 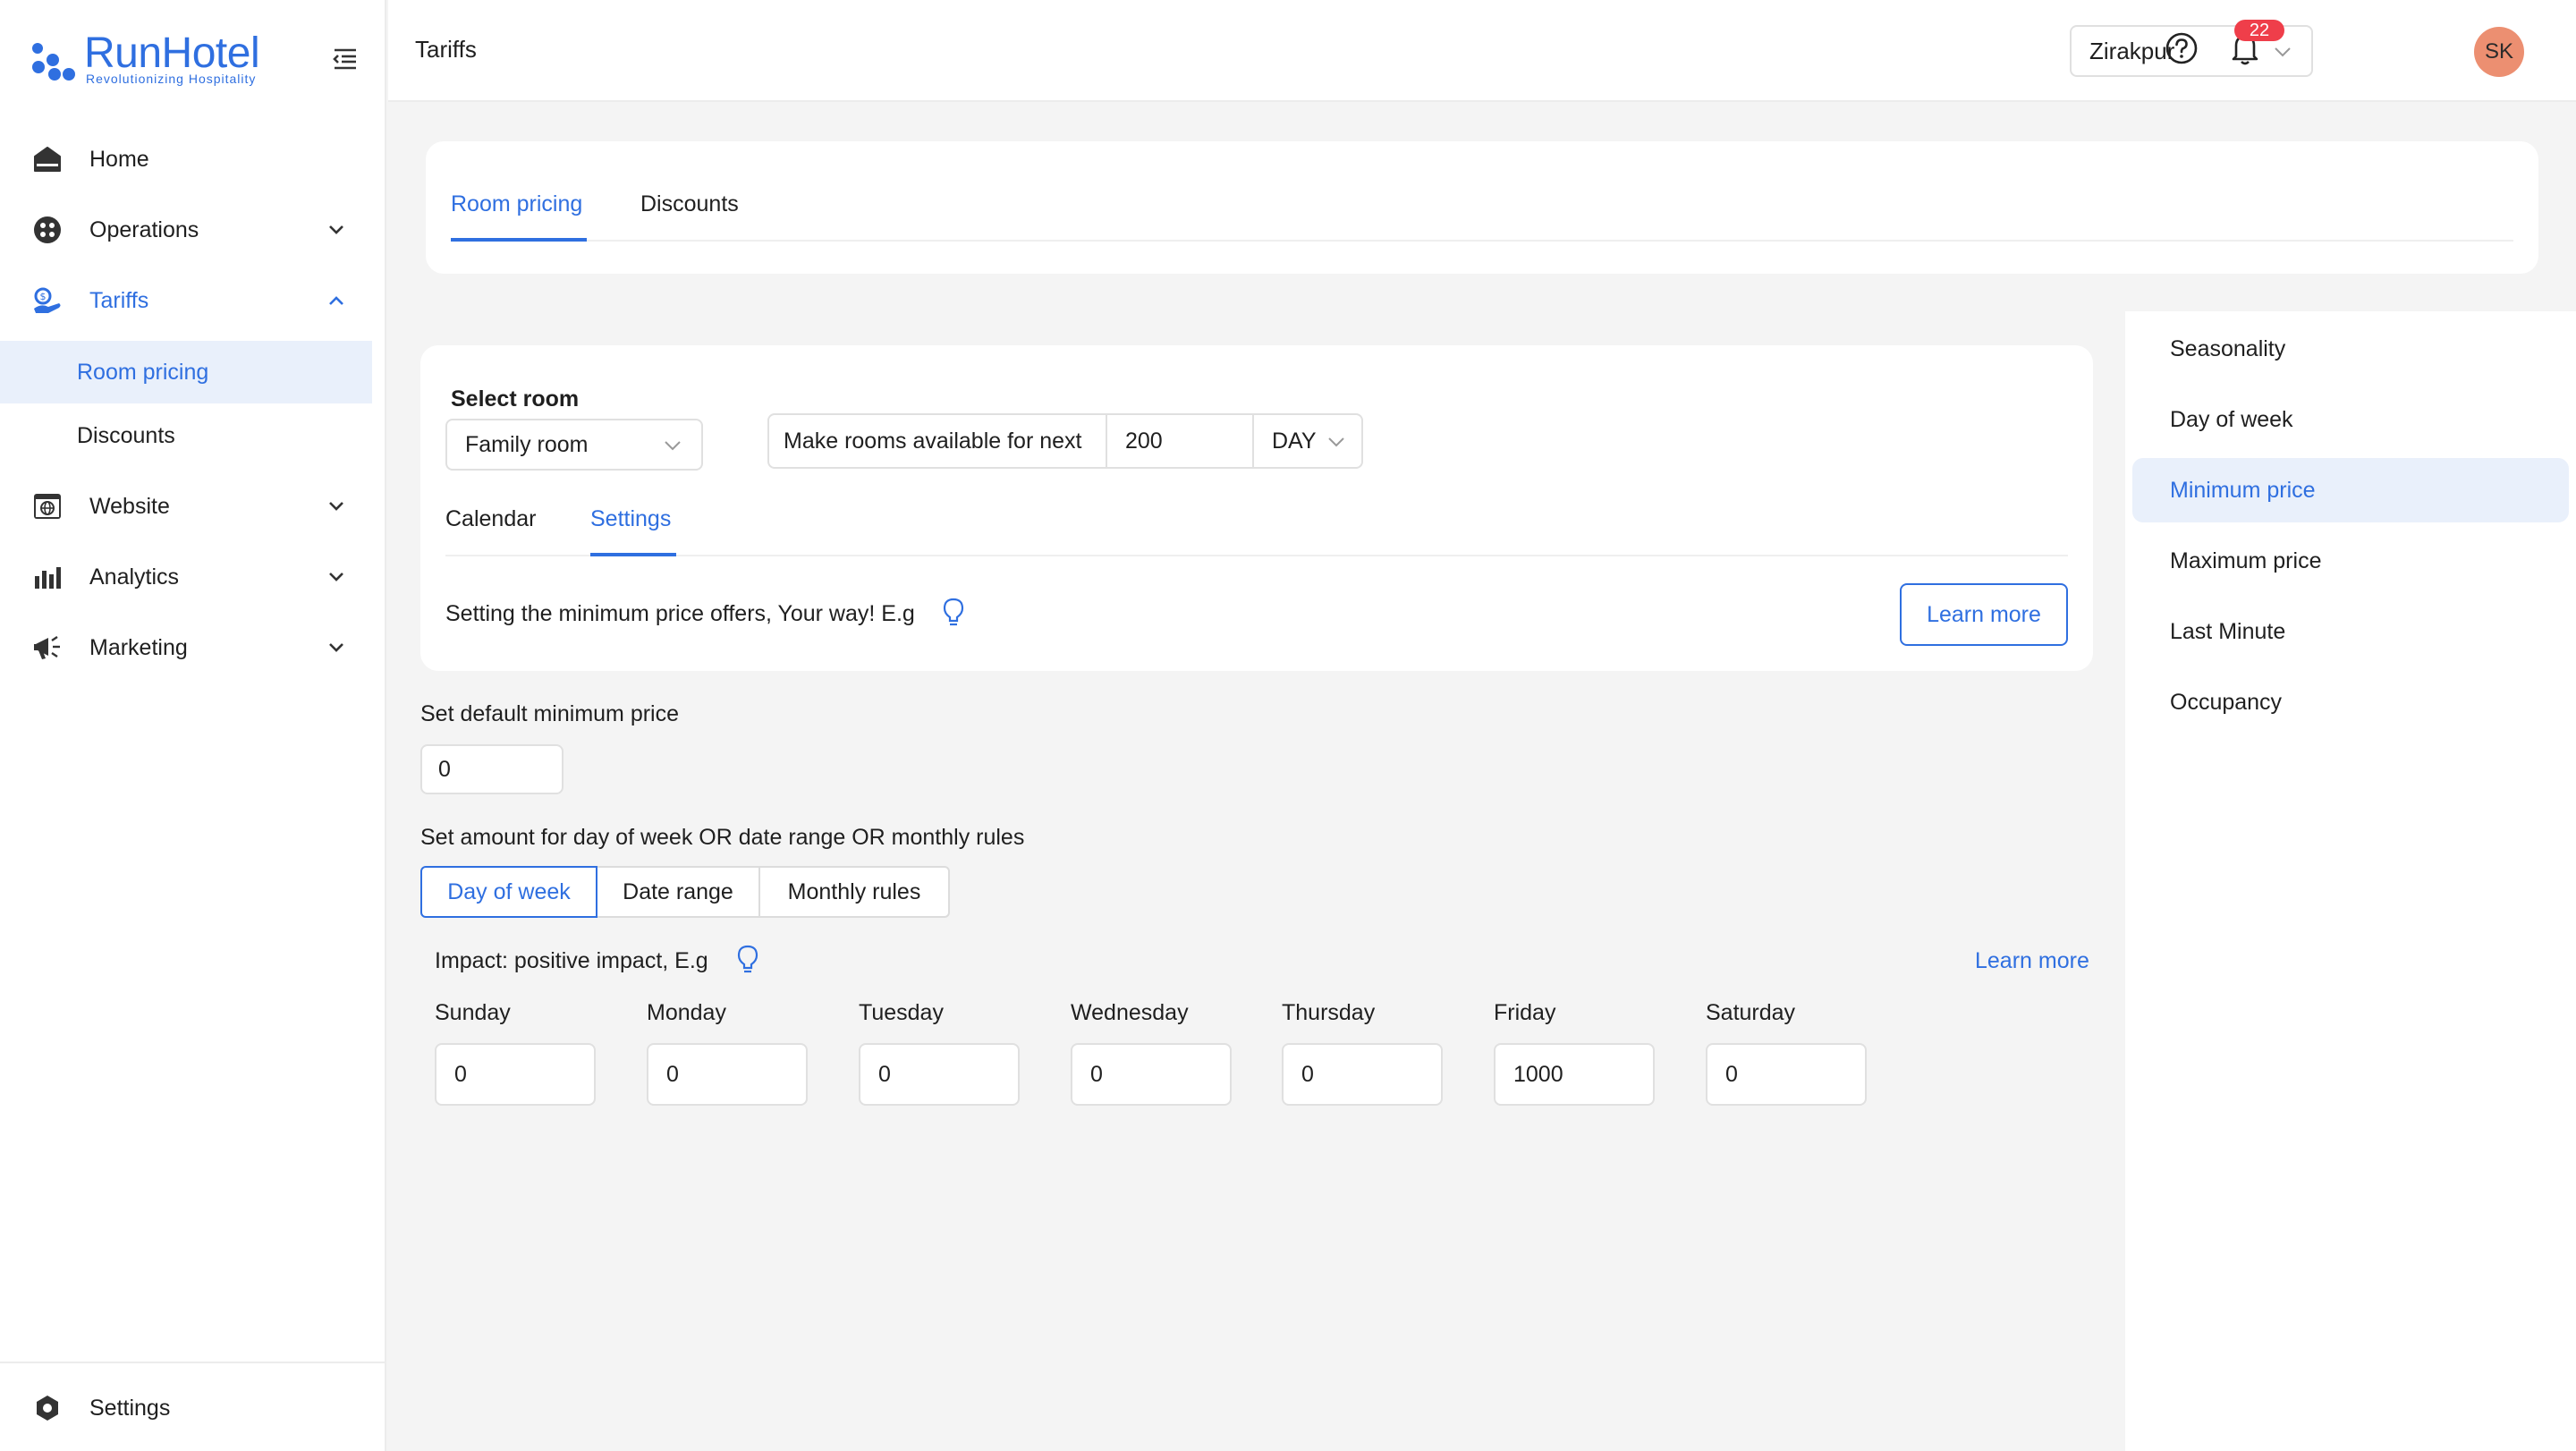 What do you see at coordinates (527, 444) in the screenshot?
I see `room-select-value: Family room` at bounding box center [527, 444].